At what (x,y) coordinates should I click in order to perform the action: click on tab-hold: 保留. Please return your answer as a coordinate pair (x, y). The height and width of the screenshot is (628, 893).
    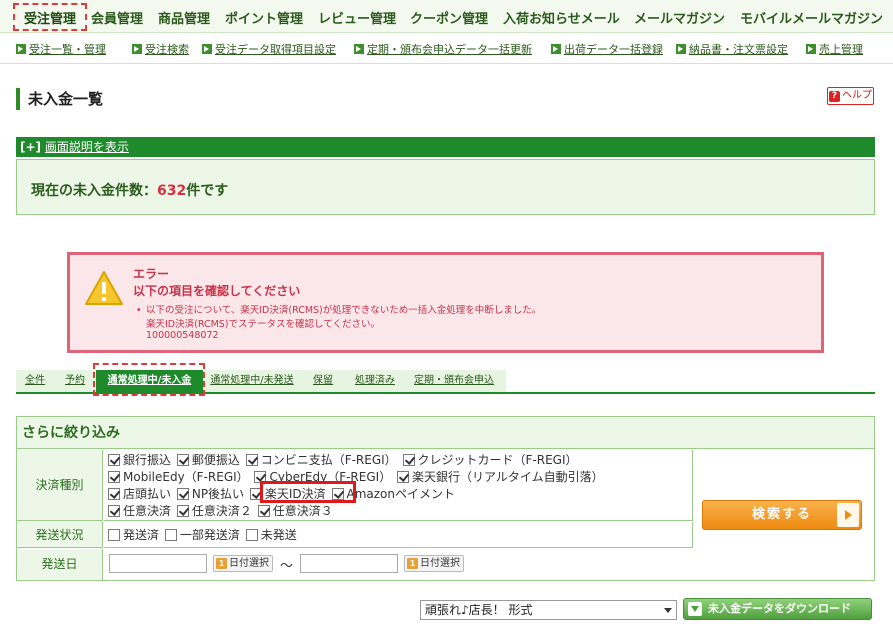
    Looking at the image, I should click on (323, 381).